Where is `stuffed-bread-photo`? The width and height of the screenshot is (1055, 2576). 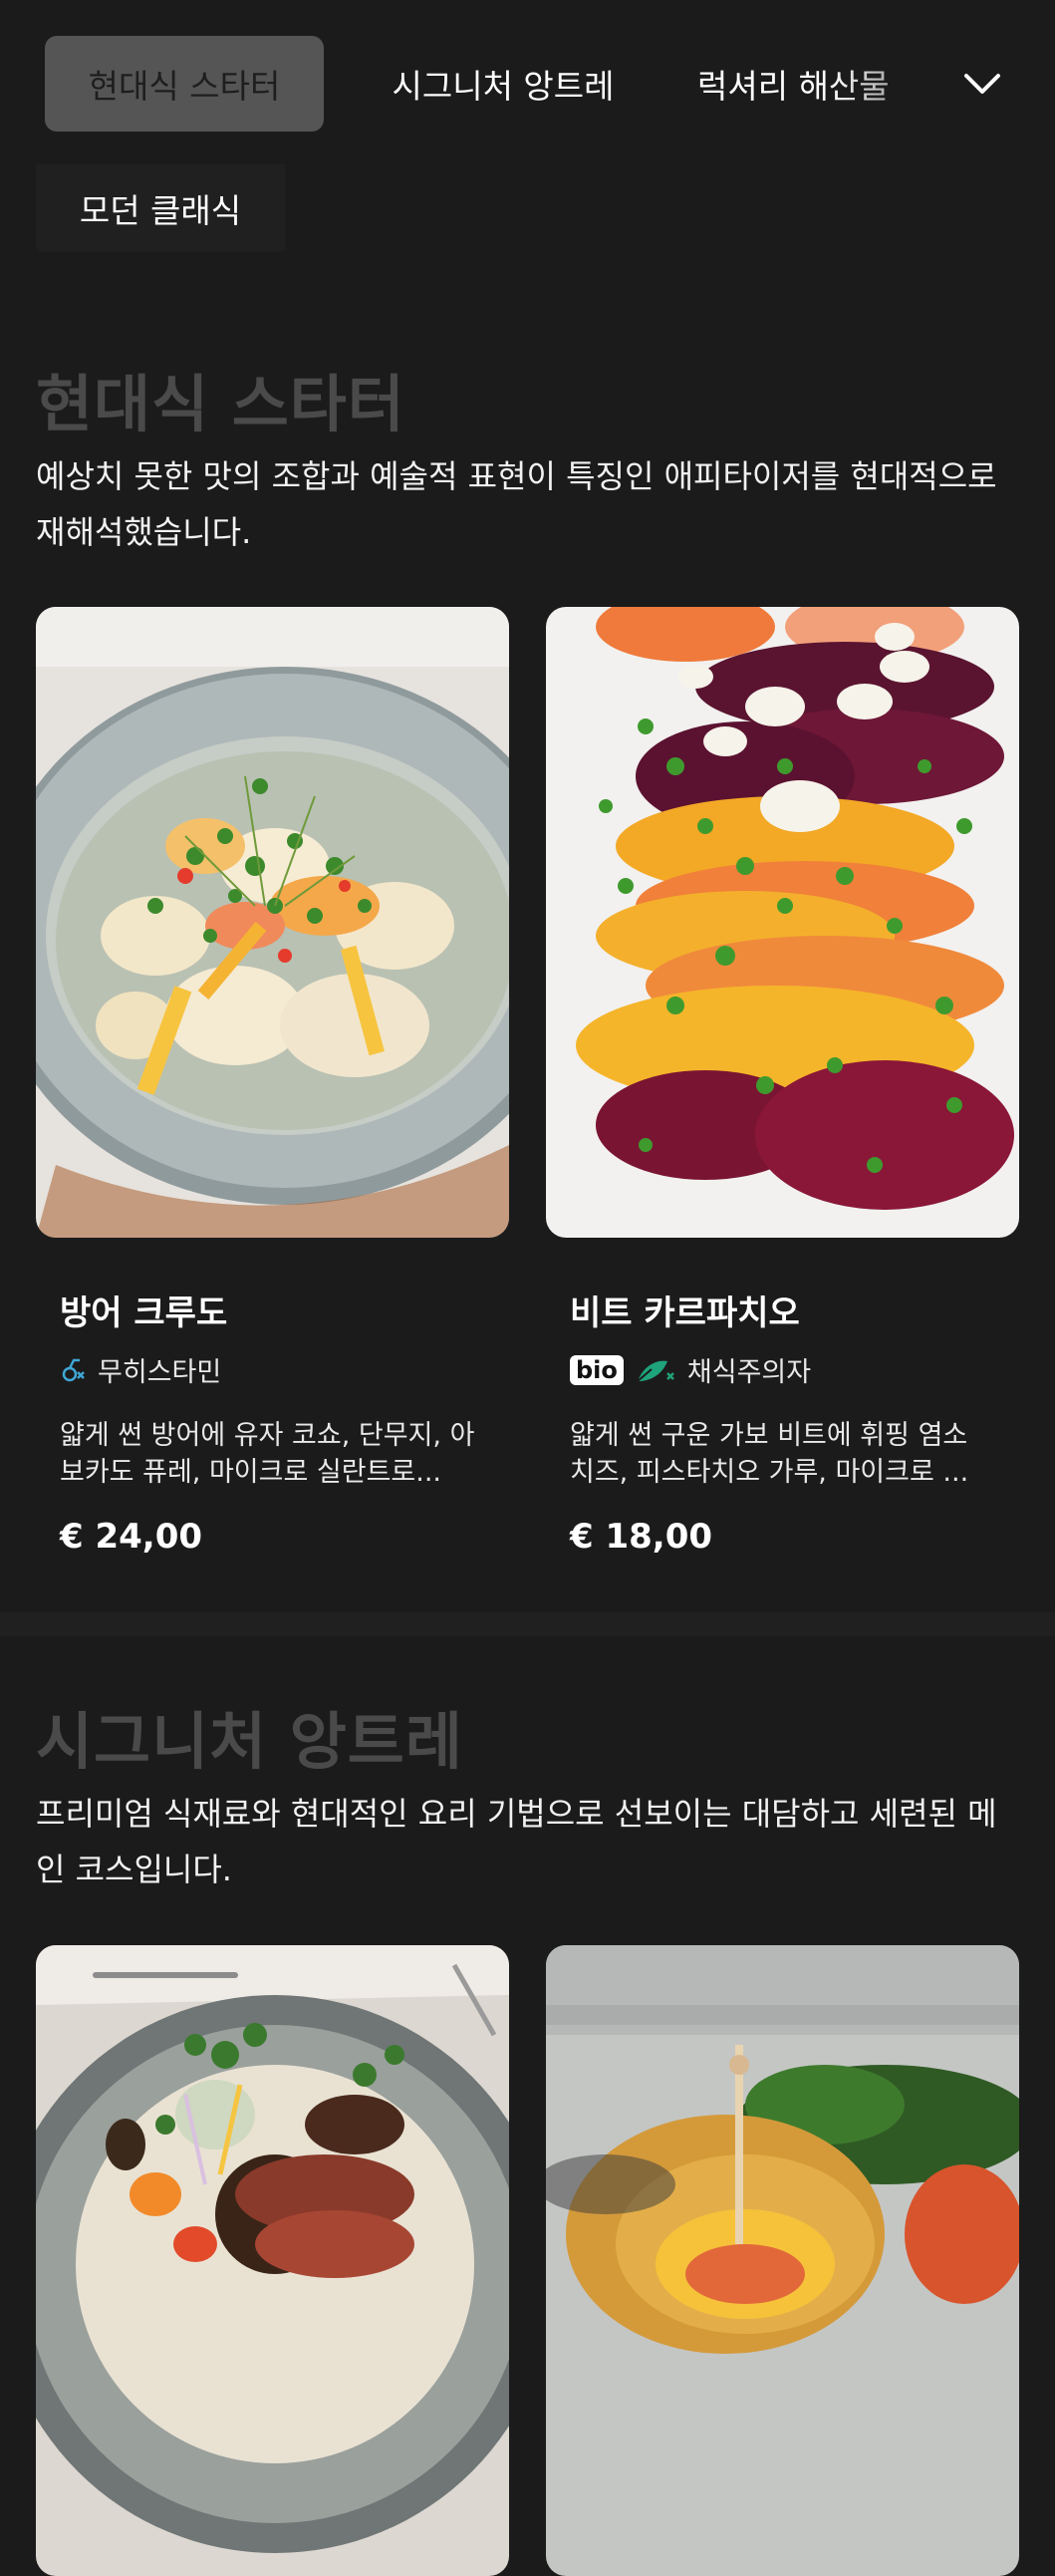 stuffed-bread-photo is located at coordinates (782, 2260).